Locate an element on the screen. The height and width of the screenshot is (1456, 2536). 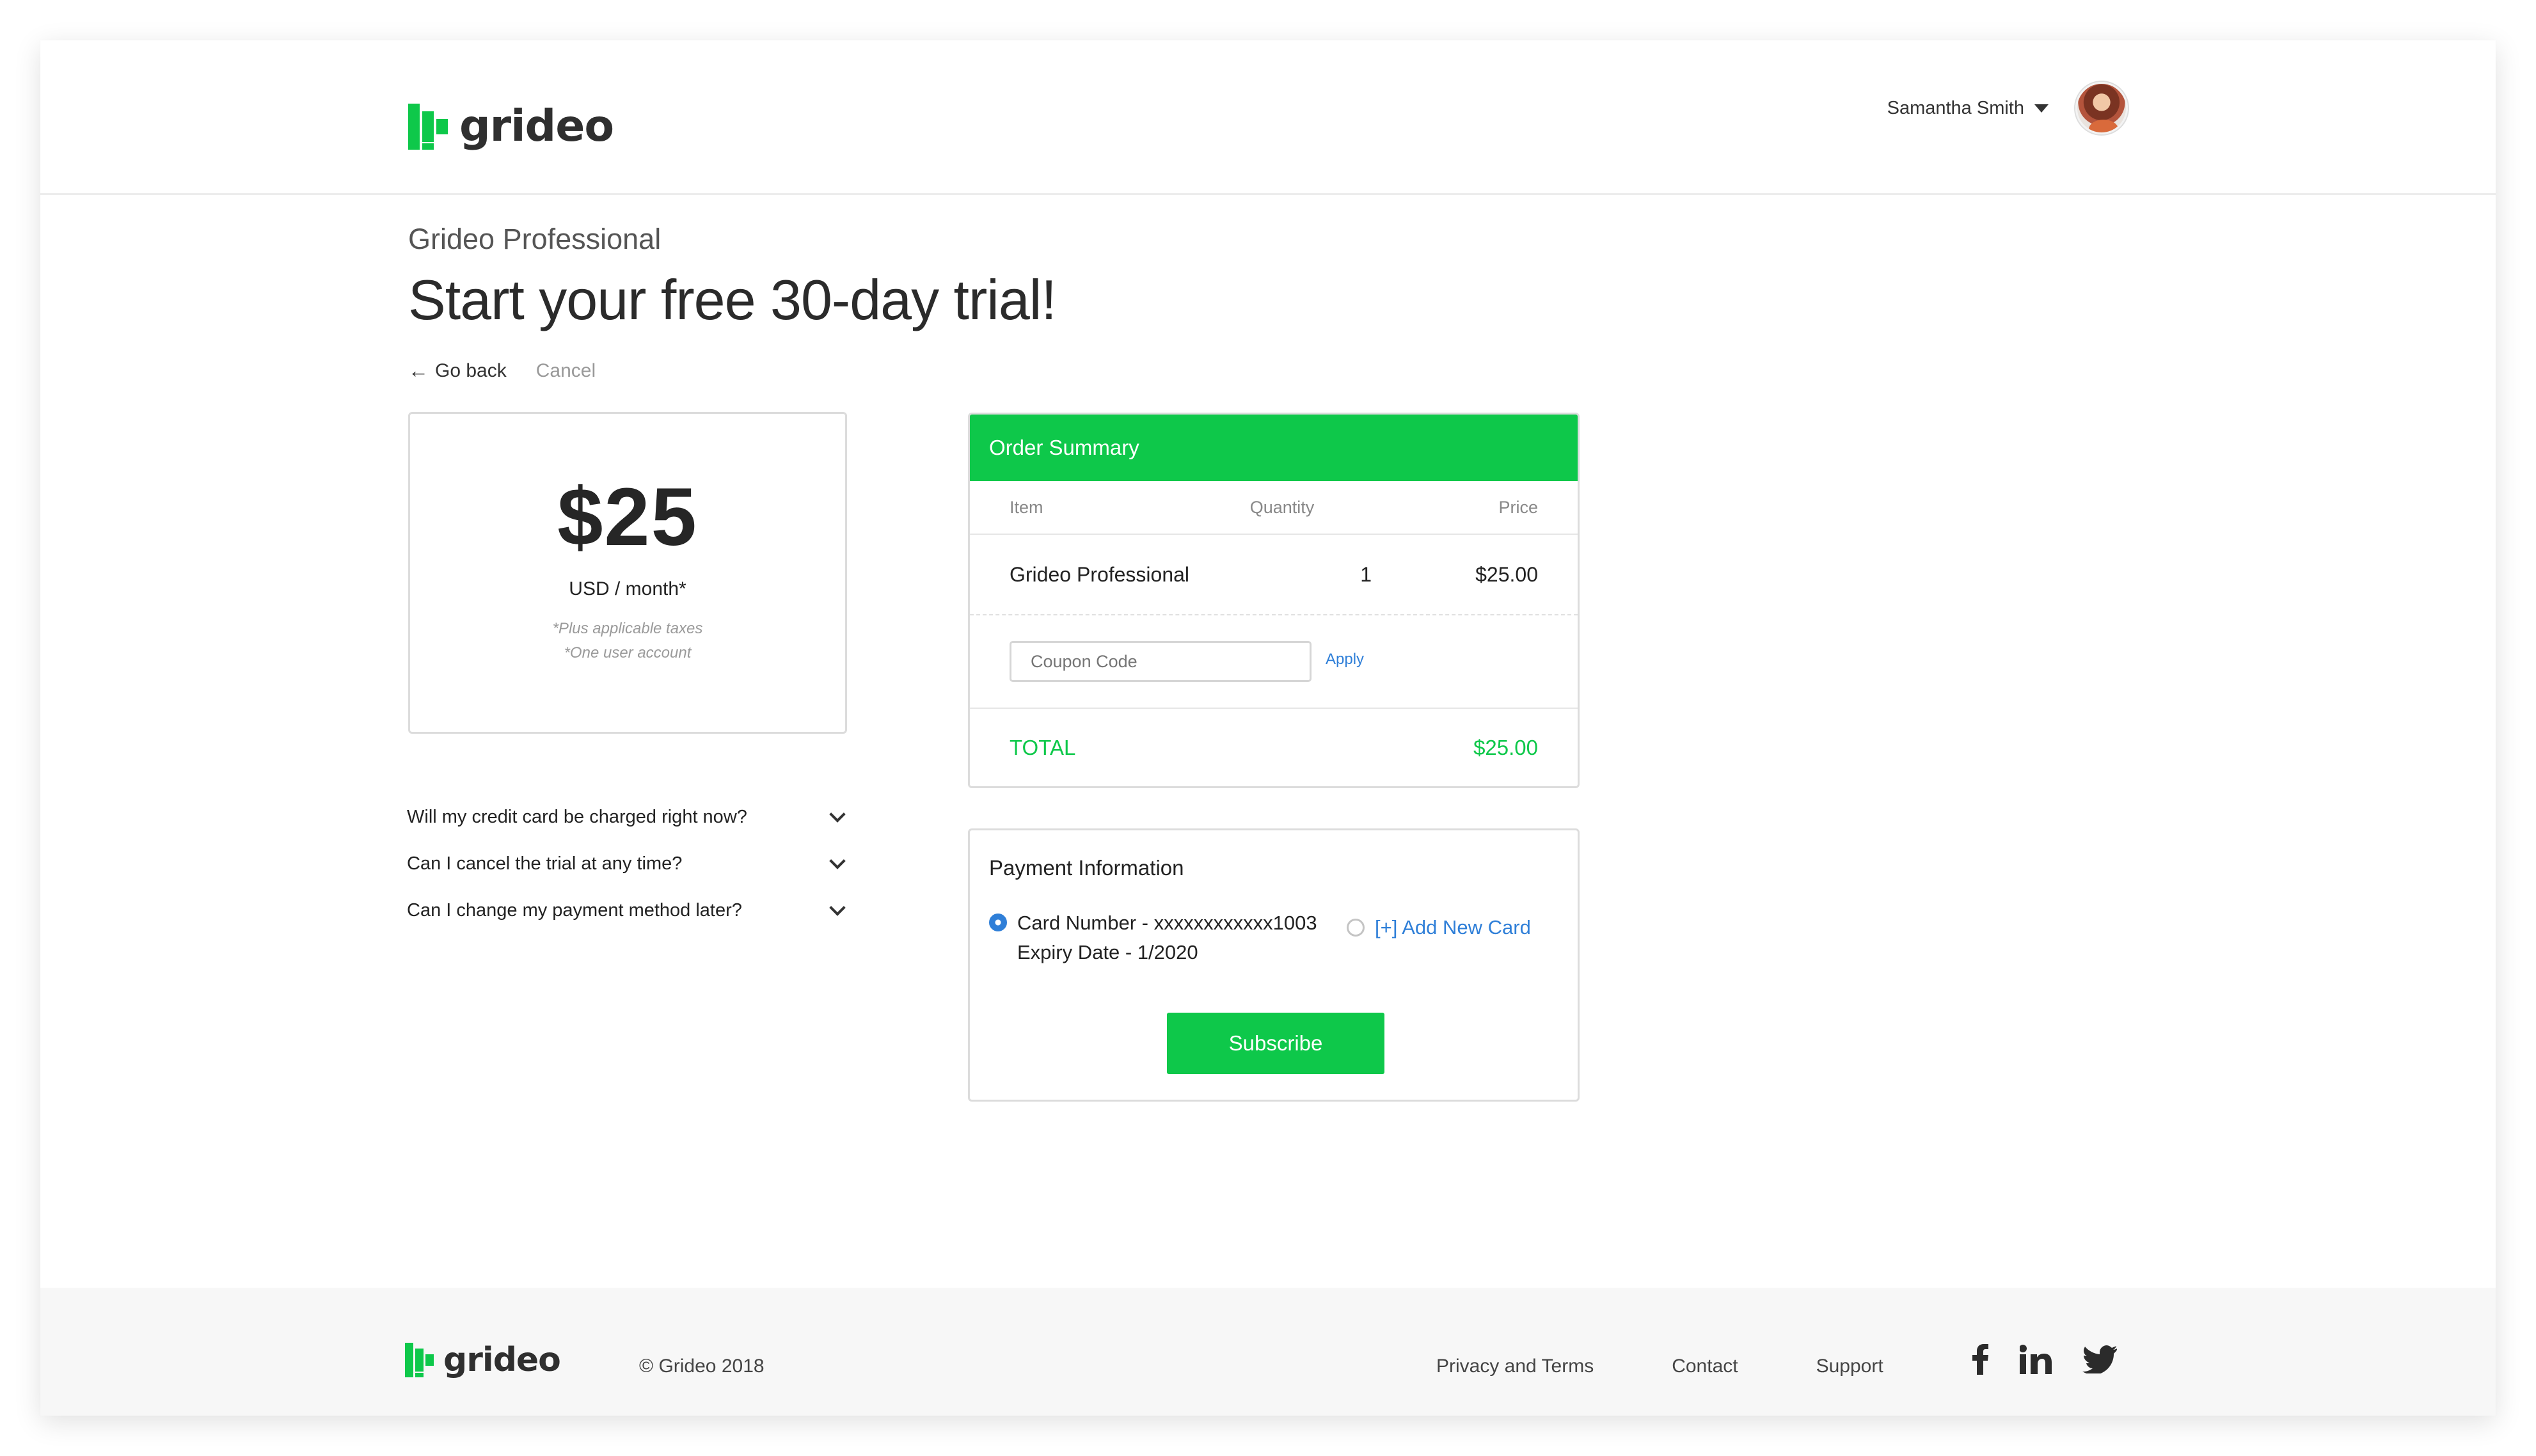
add-new-card-radio is located at coordinates (1356, 928).